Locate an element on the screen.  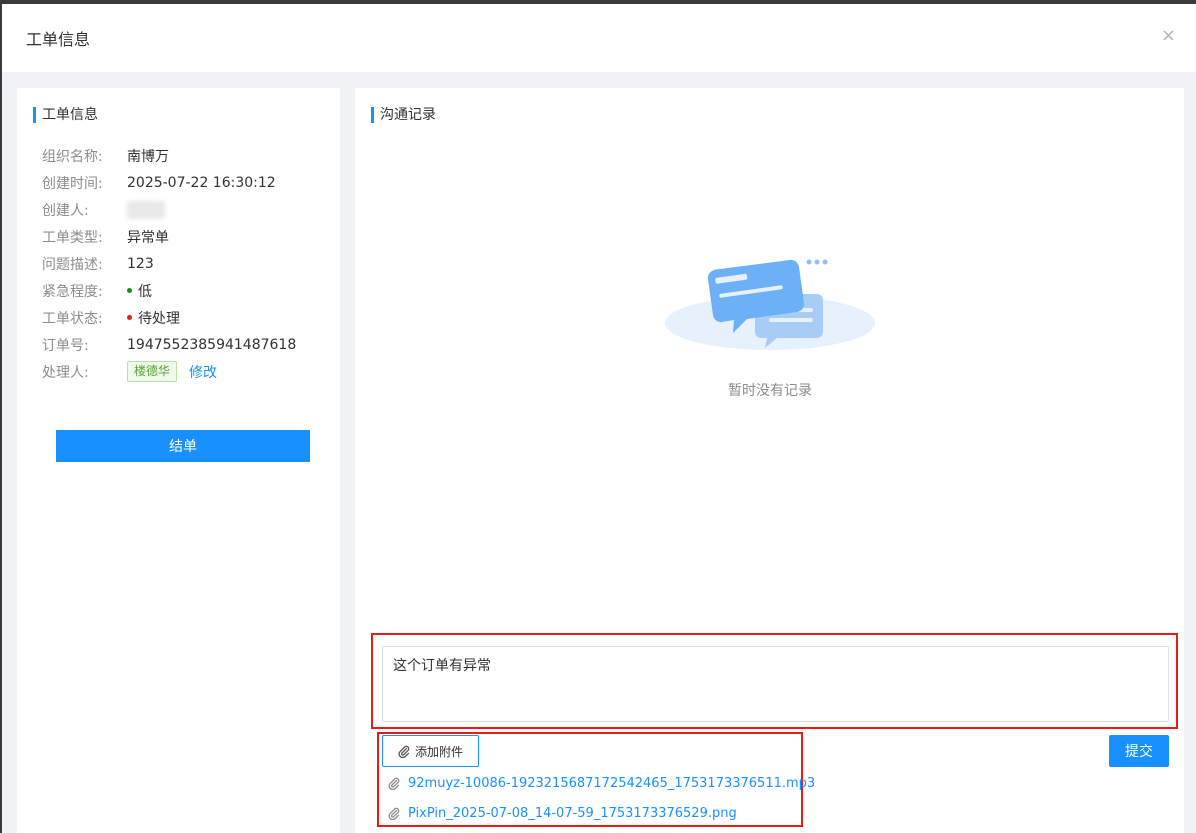
close-order-button: 结单 is located at coordinates (183, 446).